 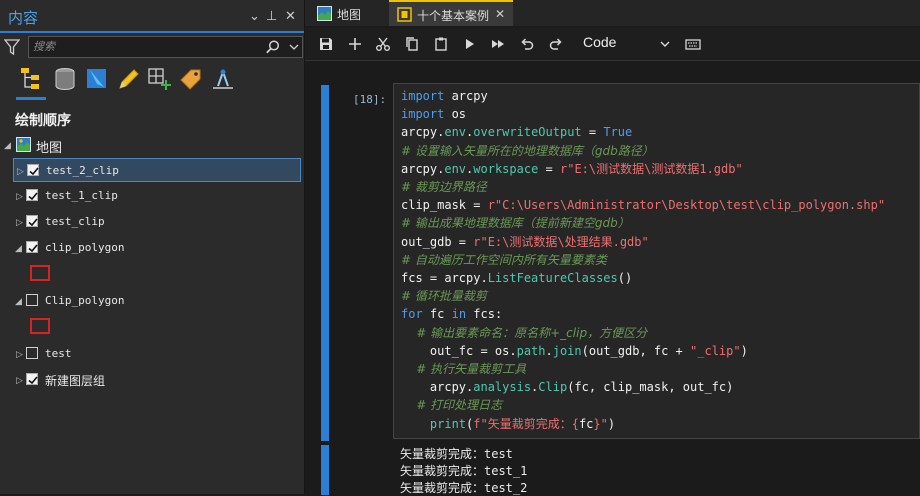 I want to click on close-tab-icon: ✕, so click(x=500, y=14).